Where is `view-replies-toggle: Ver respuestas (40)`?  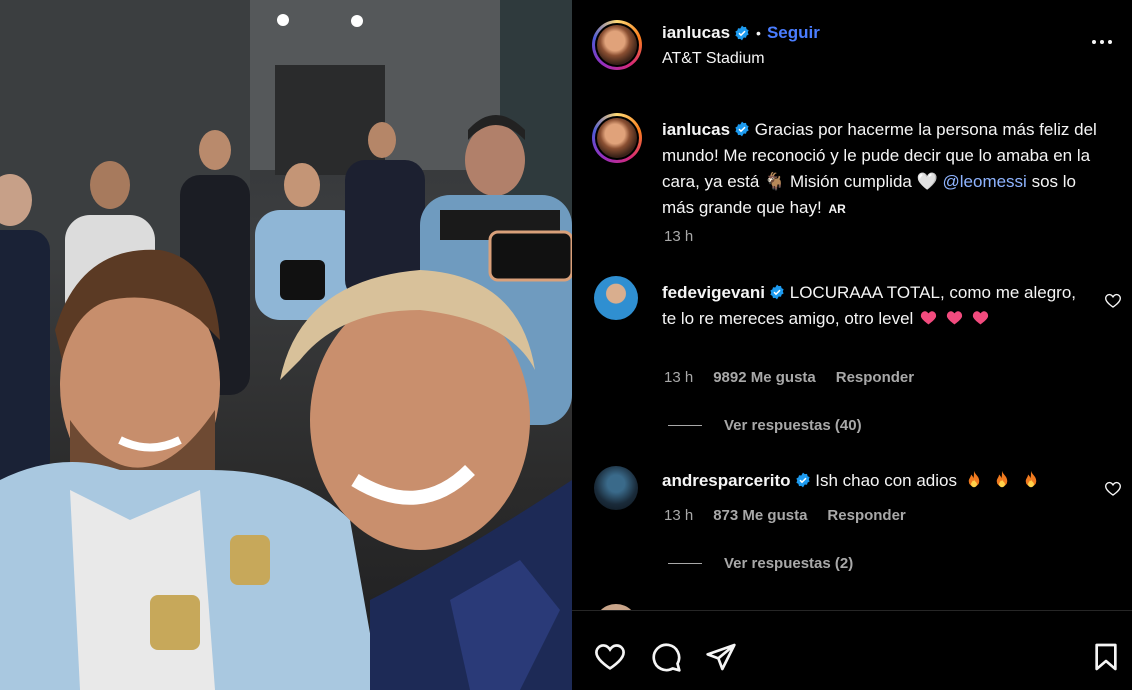
view-replies-toggle: Ver respuestas (40) is located at coordinates (765, 425).